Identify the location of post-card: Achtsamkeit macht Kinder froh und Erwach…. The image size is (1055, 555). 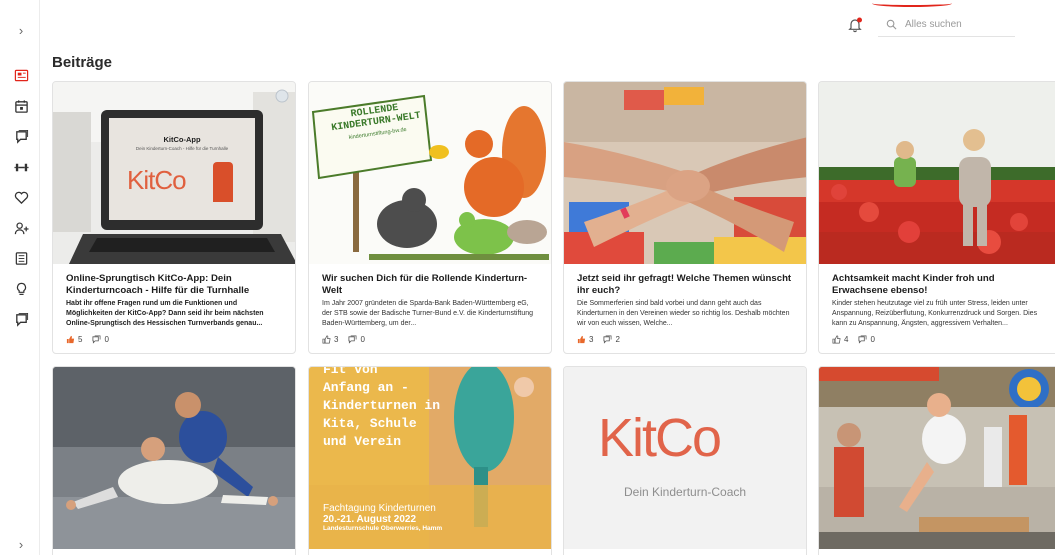
(936, 217).